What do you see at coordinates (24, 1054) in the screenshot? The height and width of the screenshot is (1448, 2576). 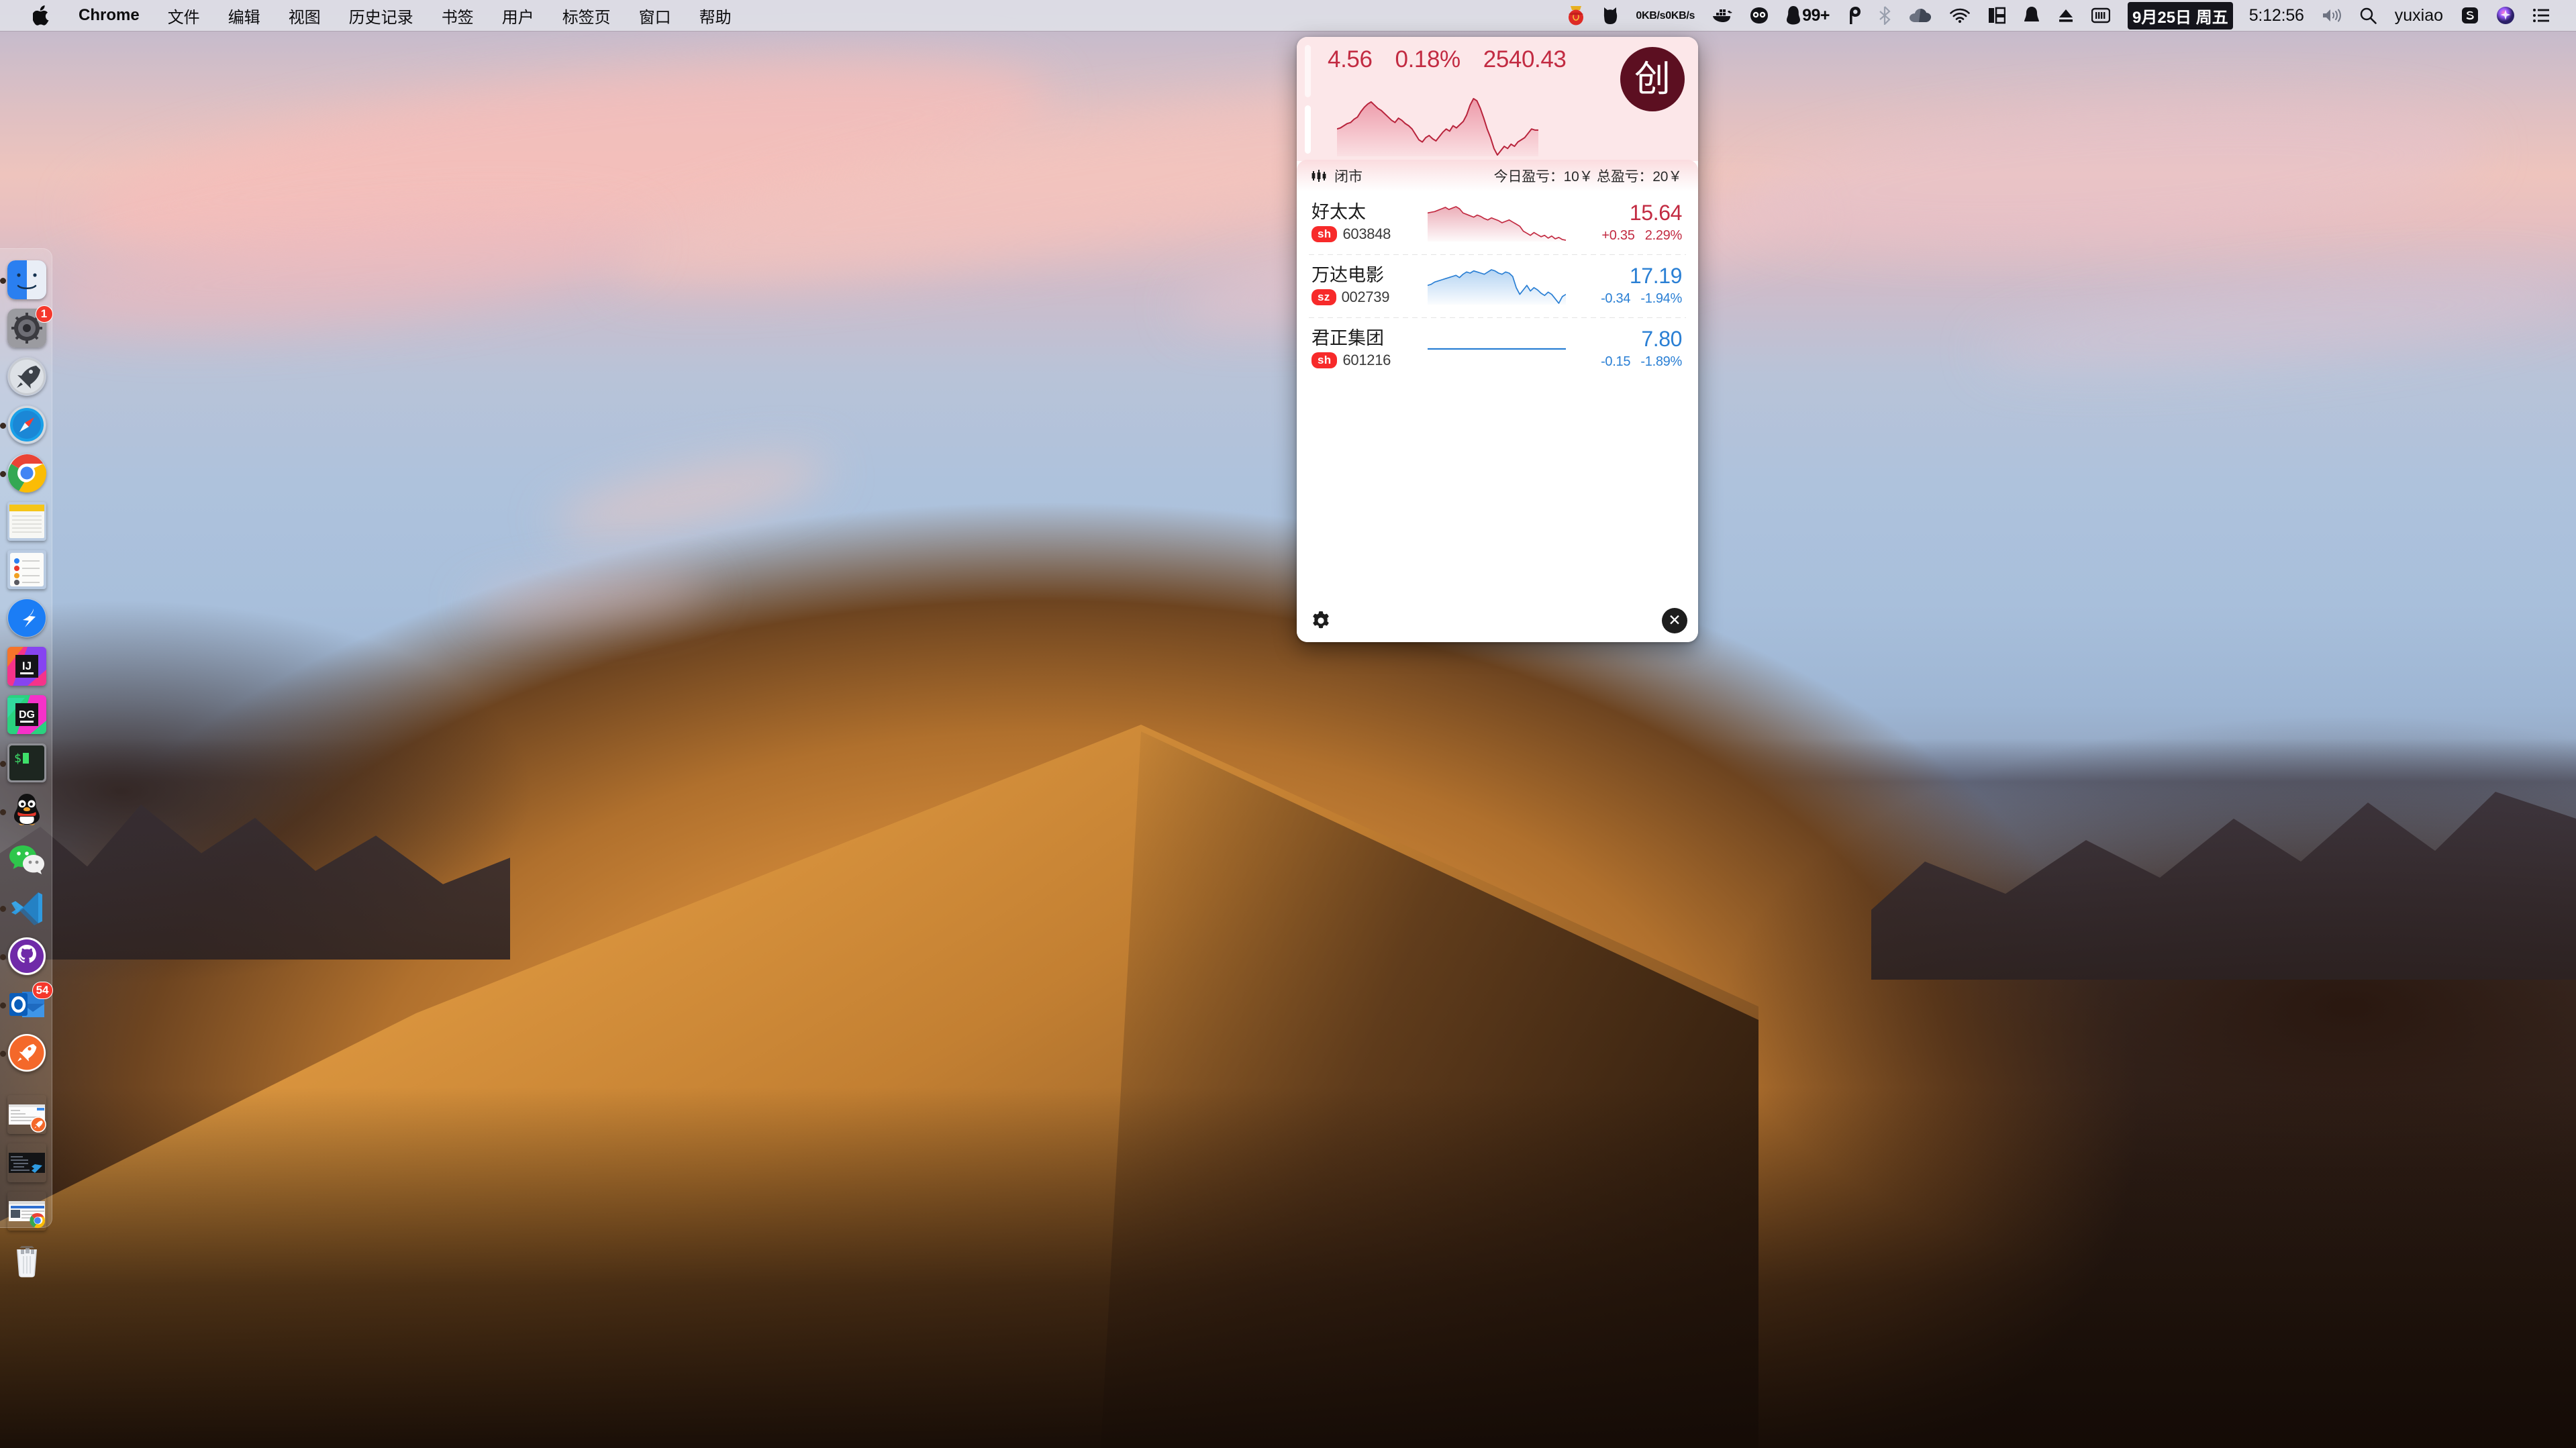 I see `dock-item-postman` at bounding box center [24, 1054].